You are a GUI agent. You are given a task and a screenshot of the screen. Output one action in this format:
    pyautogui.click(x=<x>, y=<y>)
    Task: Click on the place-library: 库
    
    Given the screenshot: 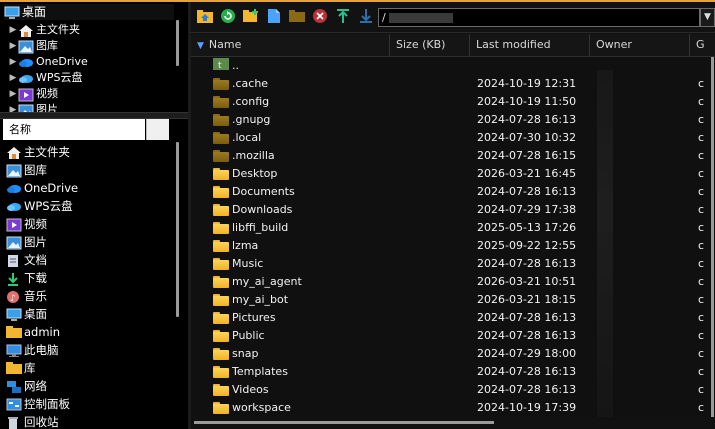 What is the action you would take?
    pyautogui.click(x=21, y=368)
    